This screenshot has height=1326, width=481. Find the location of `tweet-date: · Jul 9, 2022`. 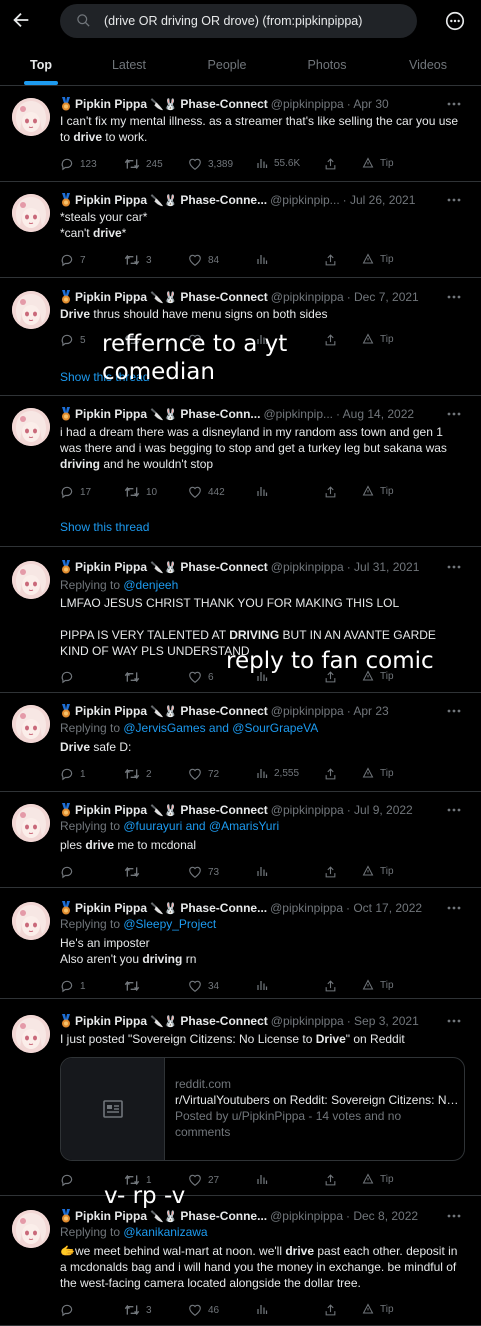

tweet-date: · Jul 9, 2022 is located at coordinates (380, 810).